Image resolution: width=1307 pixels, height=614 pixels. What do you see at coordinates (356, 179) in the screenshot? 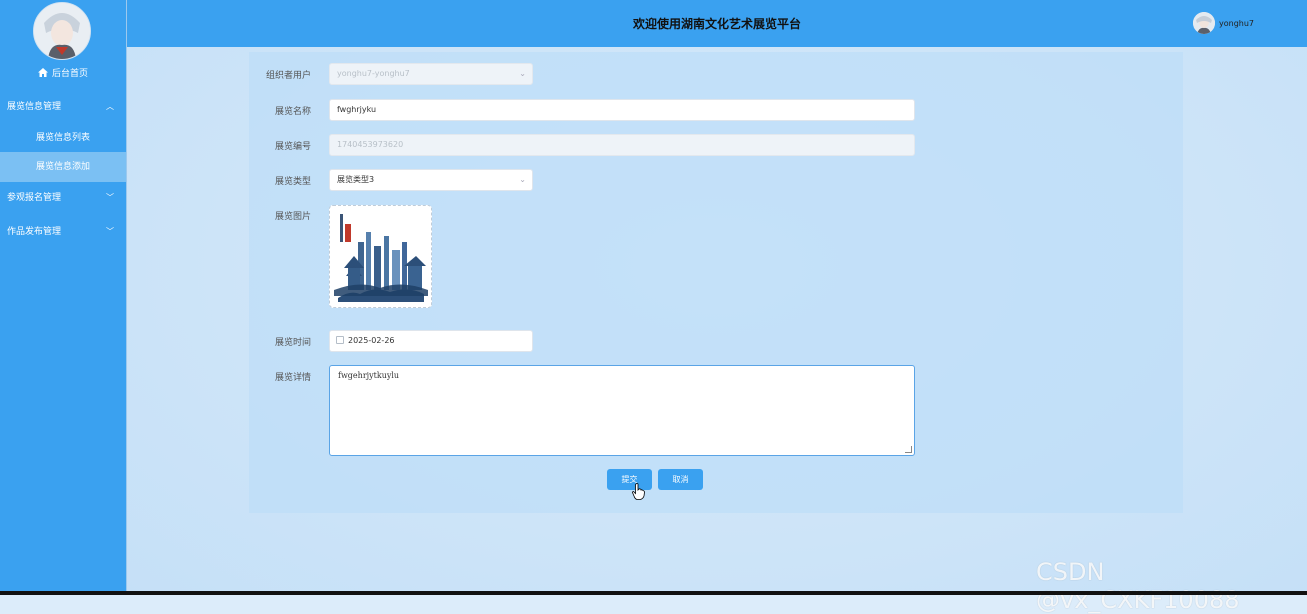
I see `exhibition-type-value: 展览类型3` at bounding box center [356, 179].